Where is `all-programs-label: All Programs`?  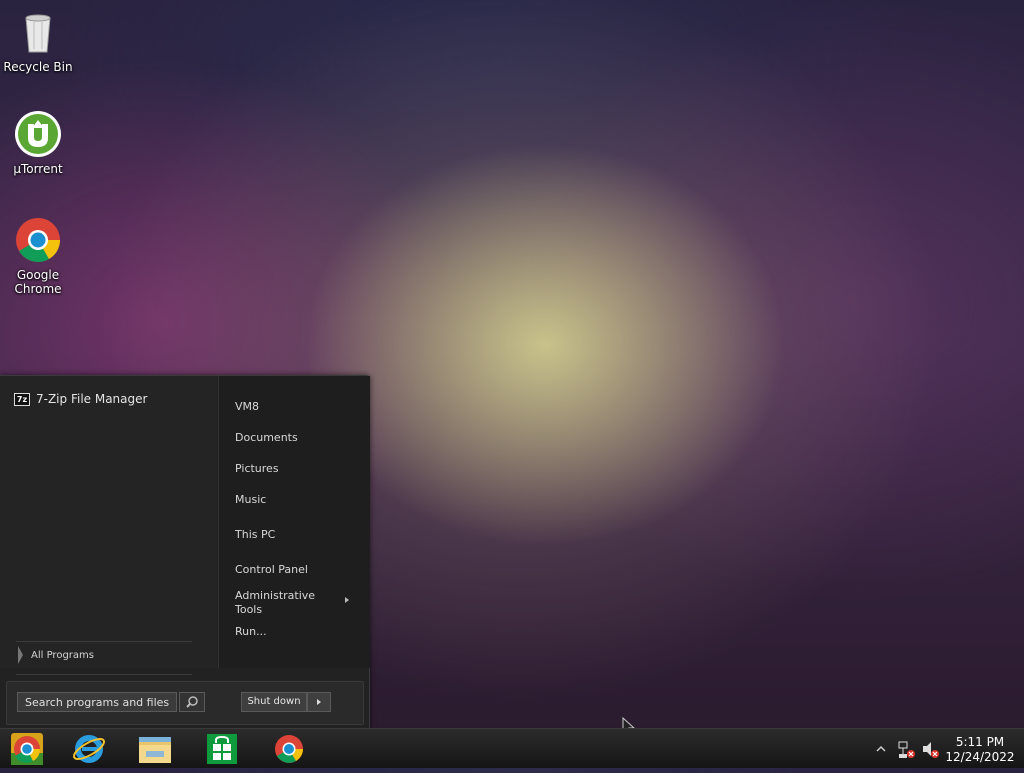 all-programs-label: All Programs is located at coordinates (62, 655).